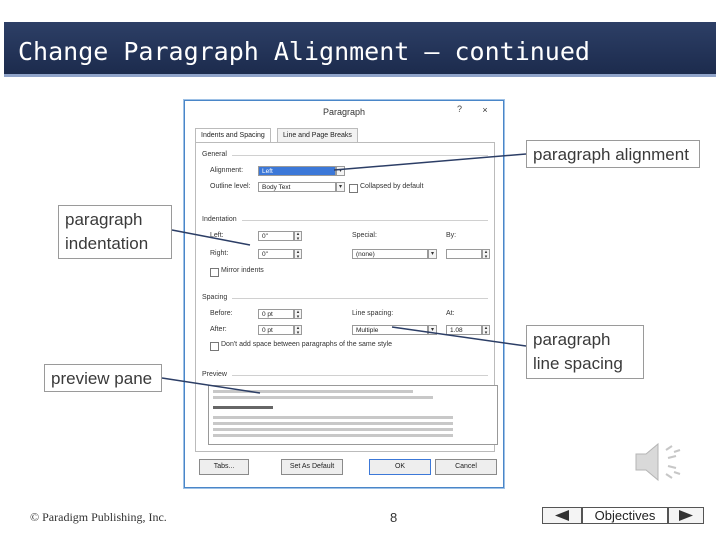 This screenshot has height=540, width=720. What do you see at coordinates (466, 467) in the screenshot?
I see `cancel-button: Cancel` at bounding box center [466, 467].